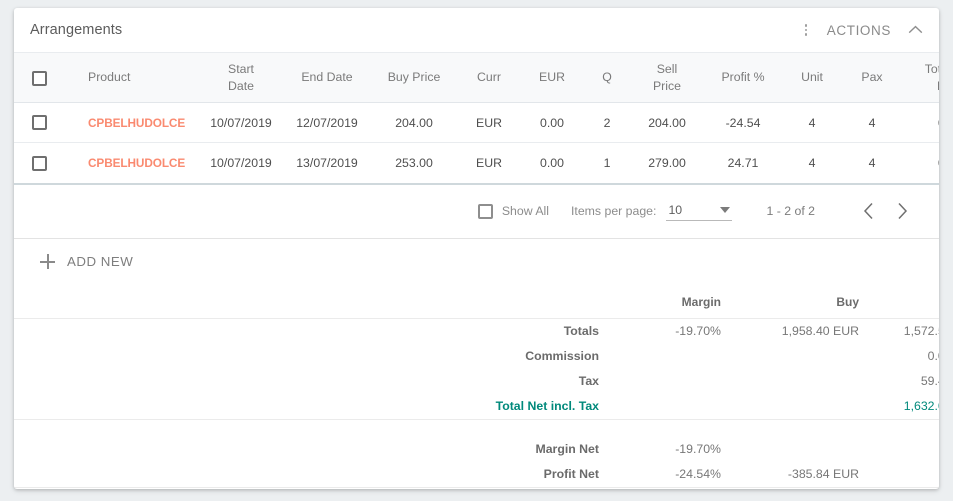 This screenshot has width=953, height=501. What do you see at coordinates (667, 123) in the screenshot?
I see `cell-sell-price: 204.00` at bounding box center [667, 123].